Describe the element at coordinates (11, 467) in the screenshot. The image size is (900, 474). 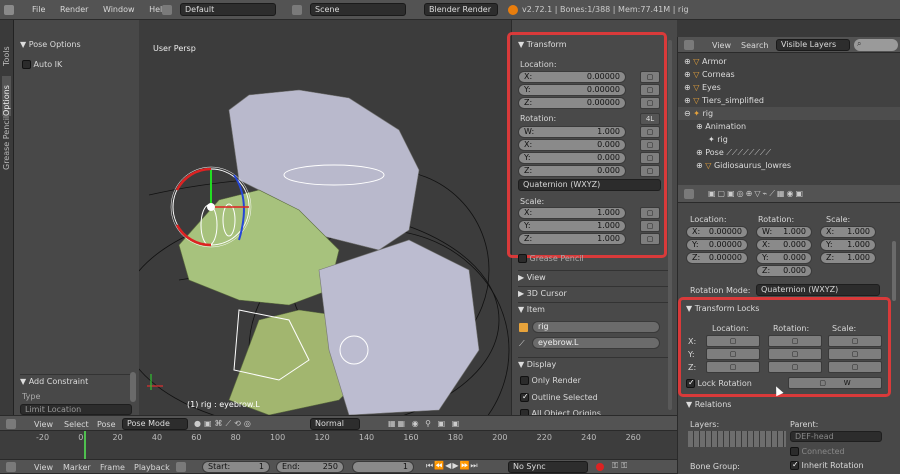
I see `timeline-editor-icon` at that location.